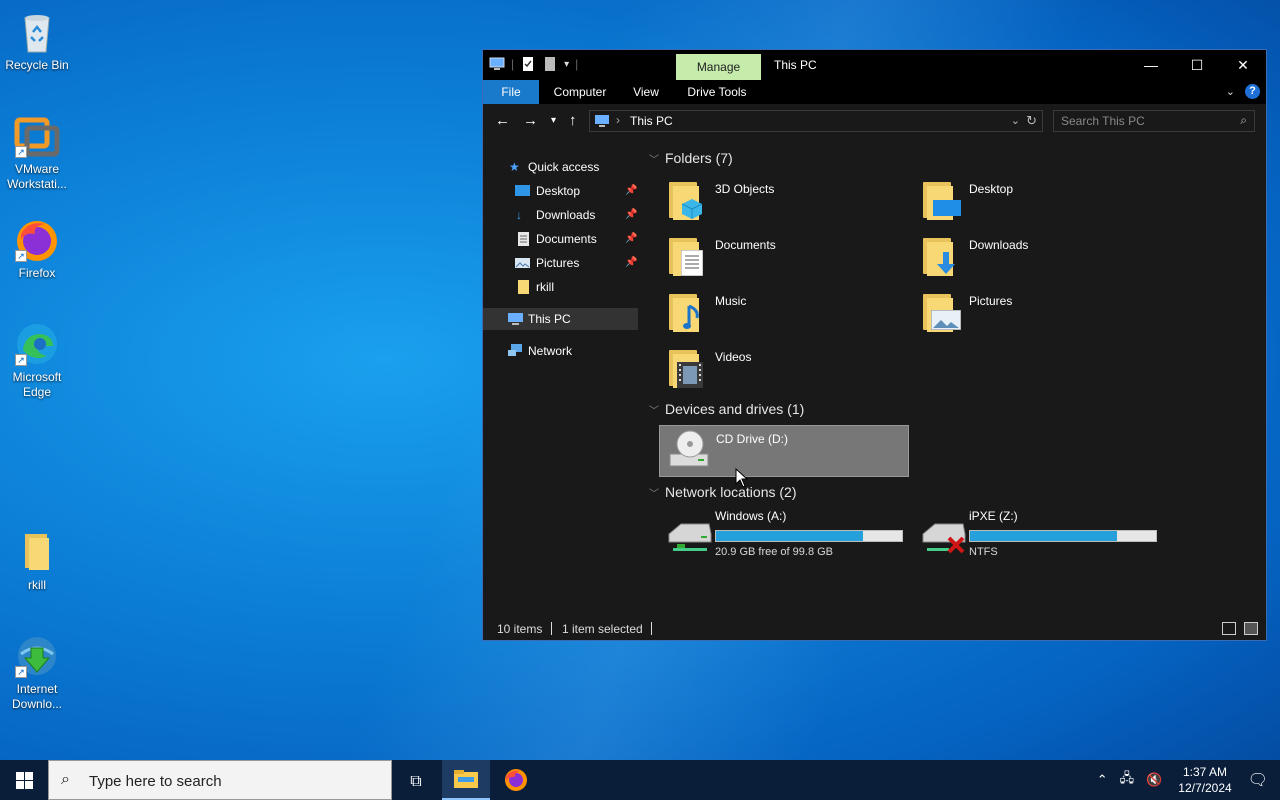 The width and height of the screenshot is (1280, 800). I want to click on sidebar-item-downloads: ↓ Downloads 📌, so click(560, 215).